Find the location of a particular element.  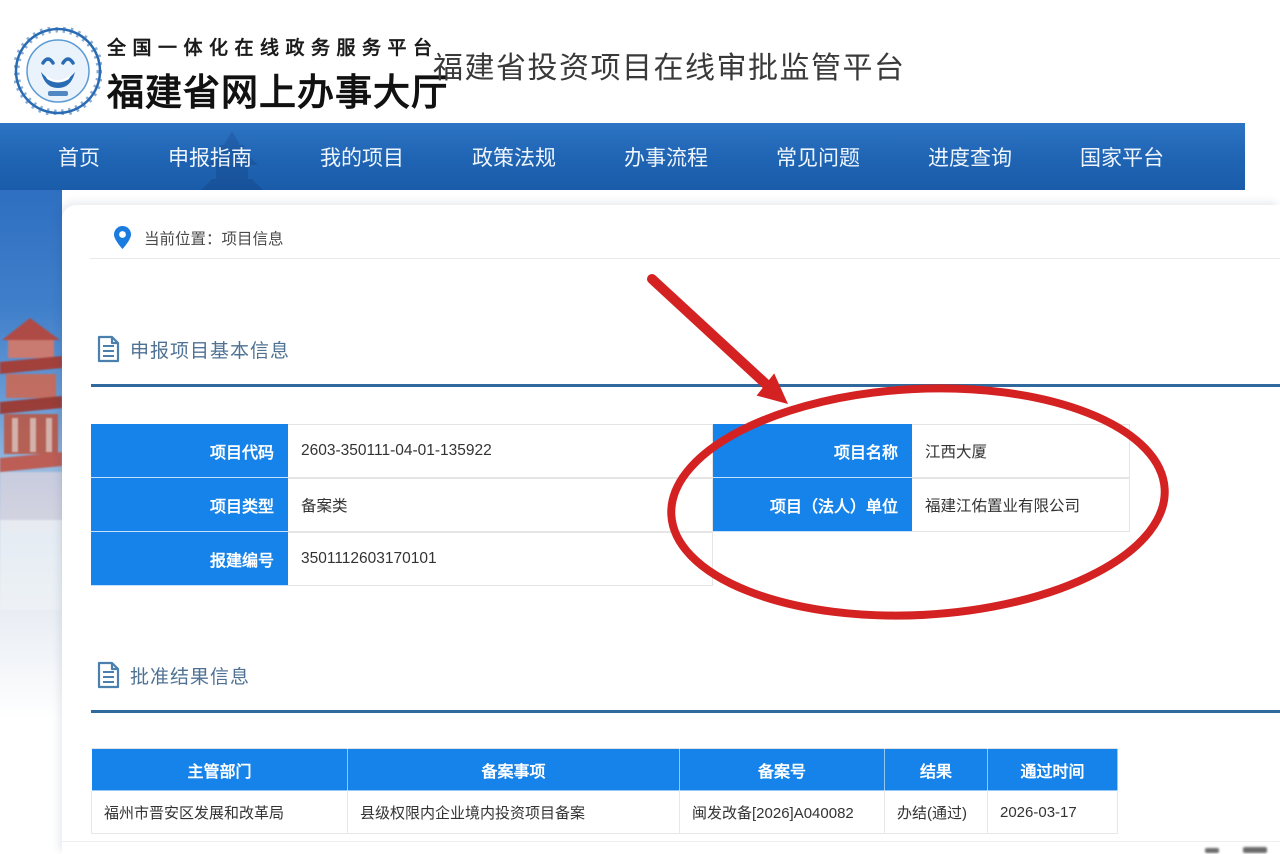

cell-result: 办结(通过) is located at coordinates (936, 812).